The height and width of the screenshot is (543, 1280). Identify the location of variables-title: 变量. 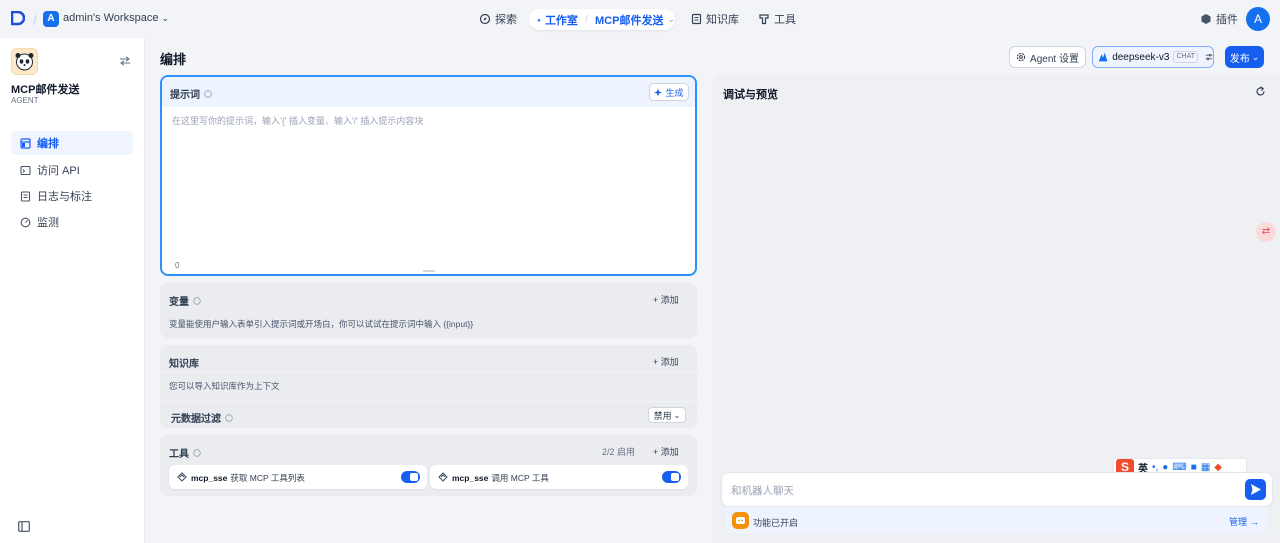
(185, 300).